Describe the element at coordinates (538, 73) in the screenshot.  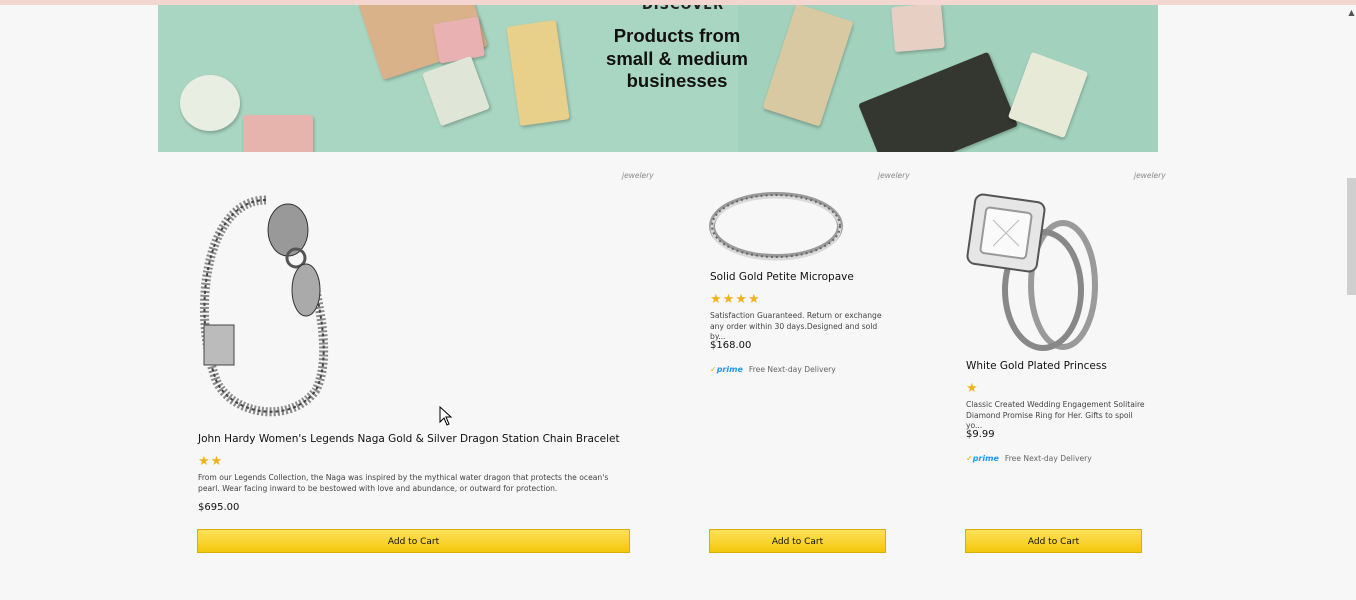
I see `banner-gold-tin` at that location.